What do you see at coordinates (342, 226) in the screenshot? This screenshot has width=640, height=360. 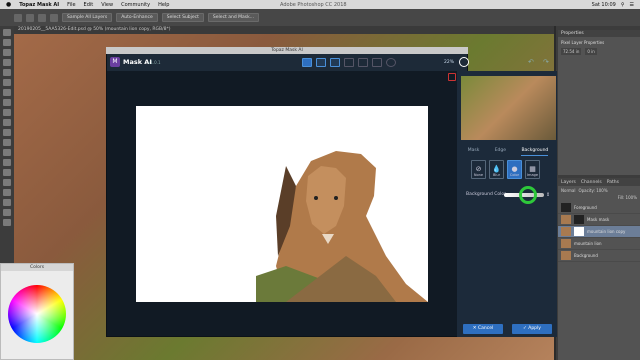 I see `mountain-lion-cutout` at bounding box center [342, 226].